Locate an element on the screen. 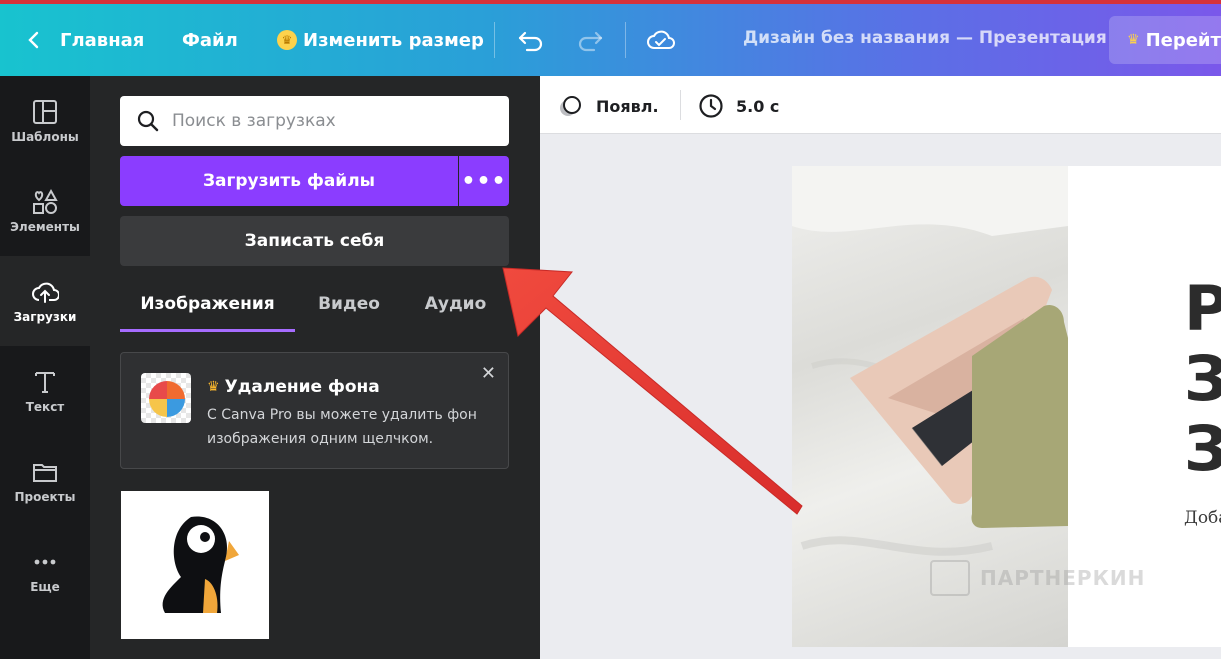 The image size is (1221, 659). rail-item-text: Текст is located at coordinates (45, 391).